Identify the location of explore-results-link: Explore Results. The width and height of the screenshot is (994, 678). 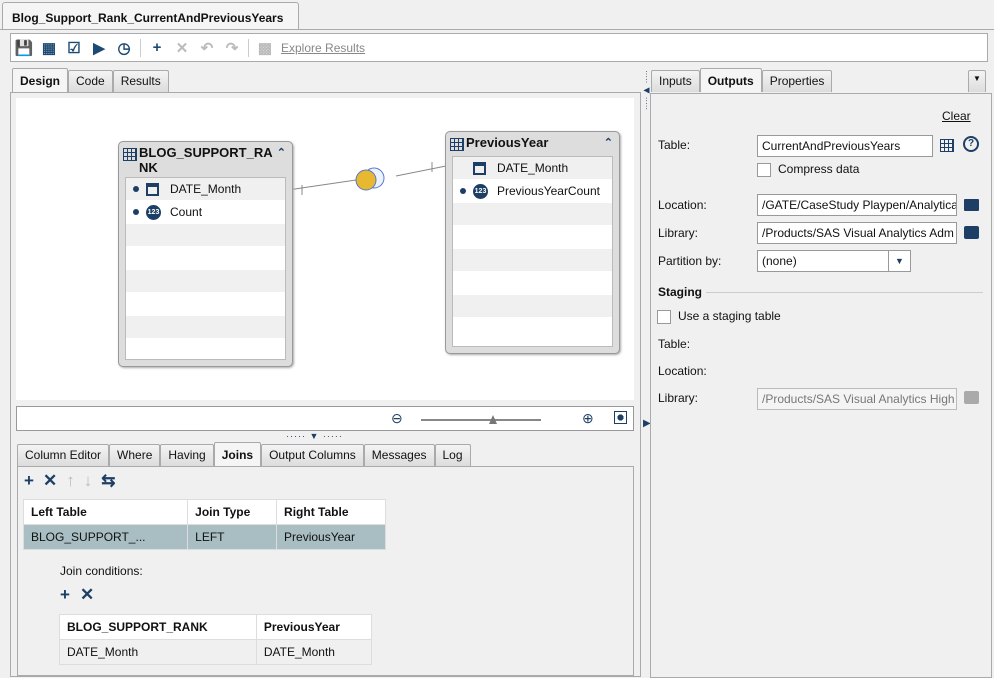
(323, 48).